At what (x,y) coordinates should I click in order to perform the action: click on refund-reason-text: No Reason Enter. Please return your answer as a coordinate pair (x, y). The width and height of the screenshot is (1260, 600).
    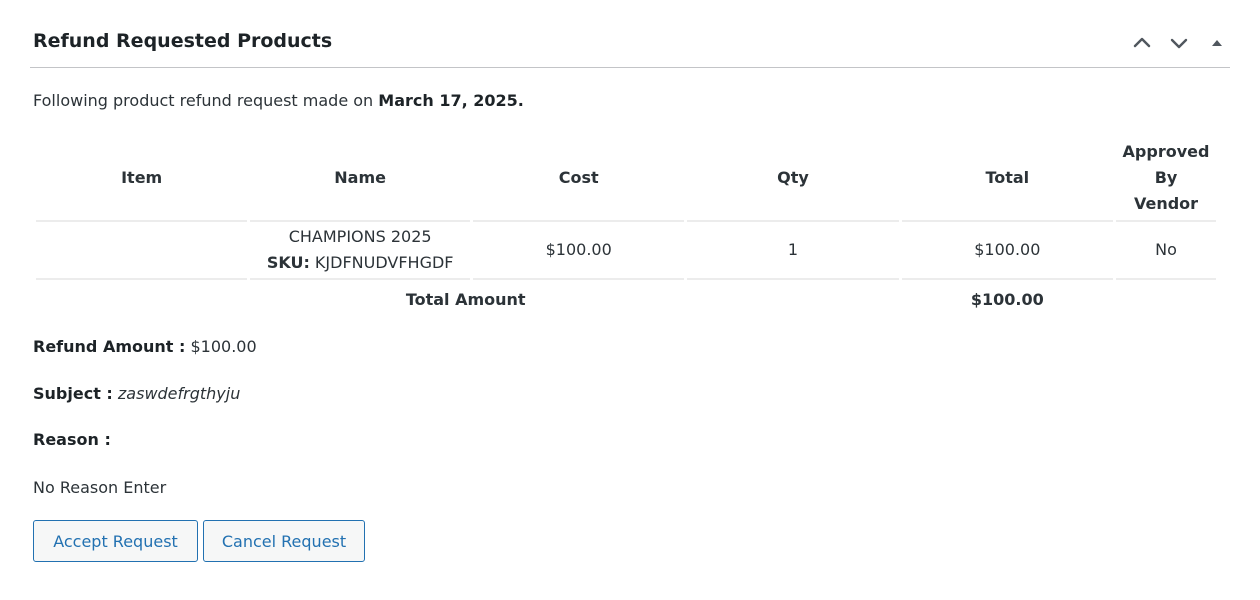
    Looking at the image, I should click on (100, 487).